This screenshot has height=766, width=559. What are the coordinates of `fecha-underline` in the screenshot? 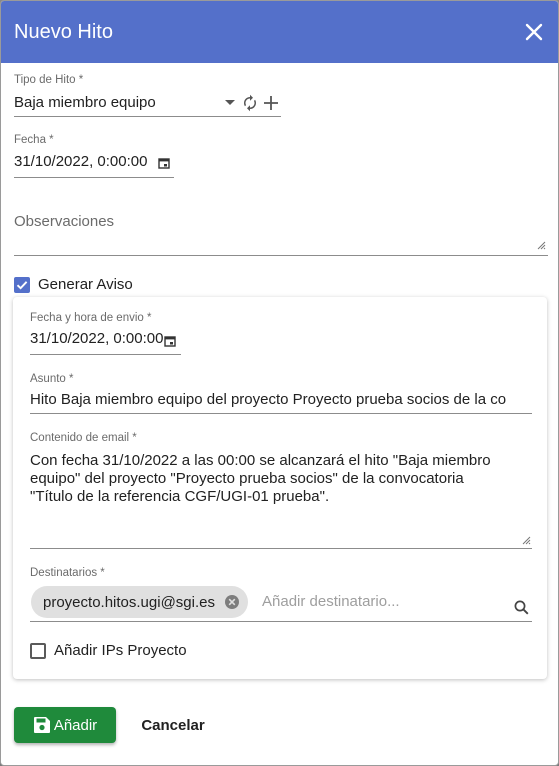 It's located at (94, 177).